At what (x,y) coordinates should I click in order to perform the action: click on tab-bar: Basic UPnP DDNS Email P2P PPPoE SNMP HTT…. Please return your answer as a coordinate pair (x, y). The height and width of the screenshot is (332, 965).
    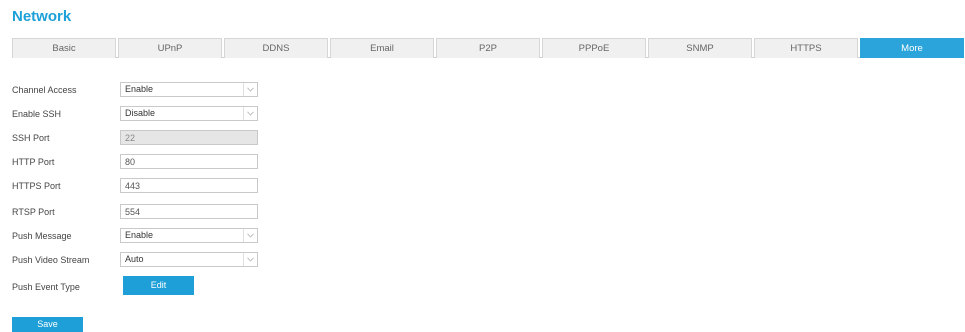
    Looking at the image, I should click on (488, 48).